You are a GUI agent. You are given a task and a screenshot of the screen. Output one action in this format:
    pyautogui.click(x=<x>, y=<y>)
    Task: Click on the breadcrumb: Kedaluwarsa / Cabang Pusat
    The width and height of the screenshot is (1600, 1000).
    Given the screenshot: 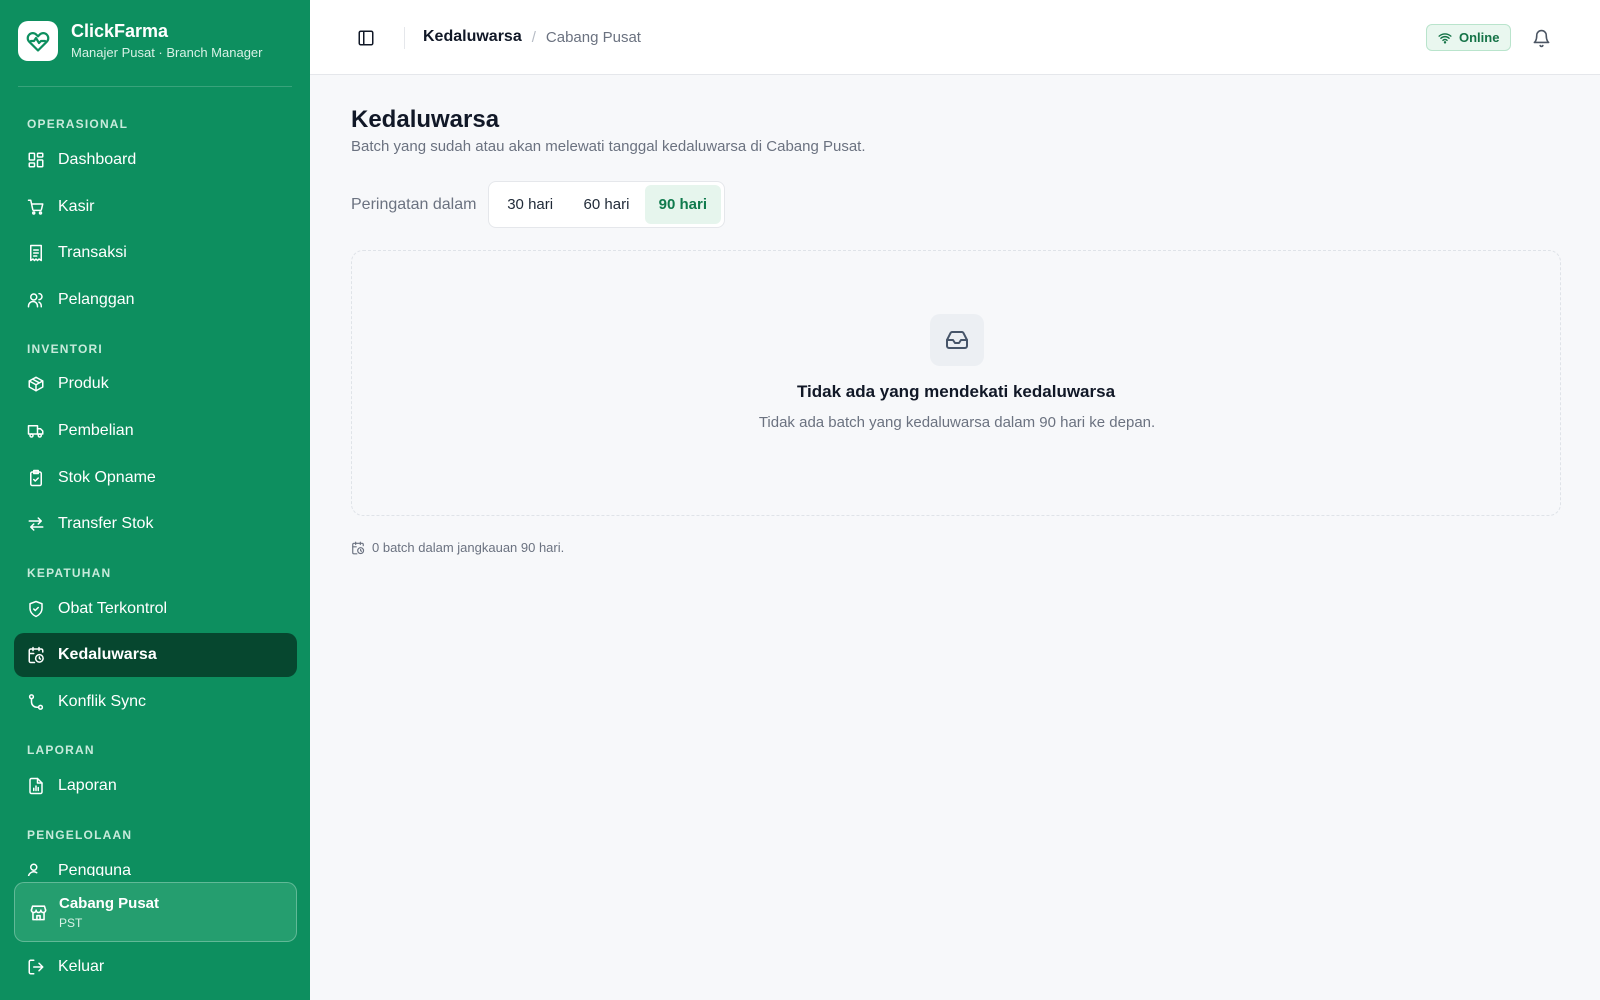 What is the action you would take?
    pyautogui.click(x=532, y=37)
    